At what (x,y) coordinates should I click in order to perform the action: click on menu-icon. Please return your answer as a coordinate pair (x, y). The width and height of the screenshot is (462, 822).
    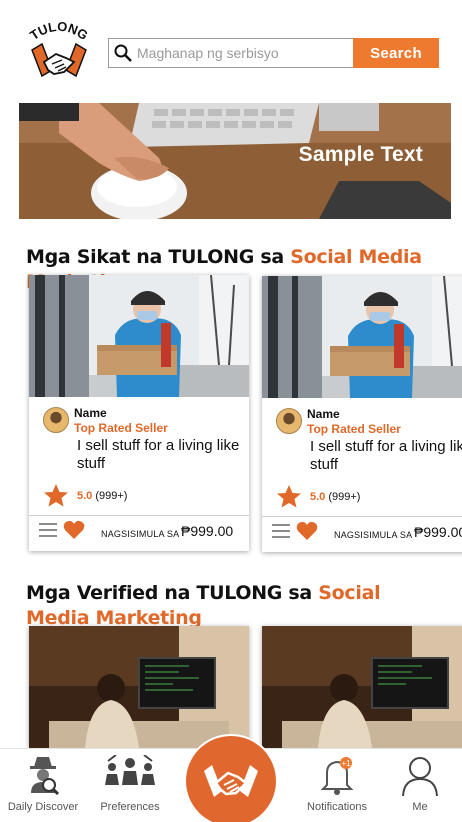
    Looking at the image, I should click on (281, 531).